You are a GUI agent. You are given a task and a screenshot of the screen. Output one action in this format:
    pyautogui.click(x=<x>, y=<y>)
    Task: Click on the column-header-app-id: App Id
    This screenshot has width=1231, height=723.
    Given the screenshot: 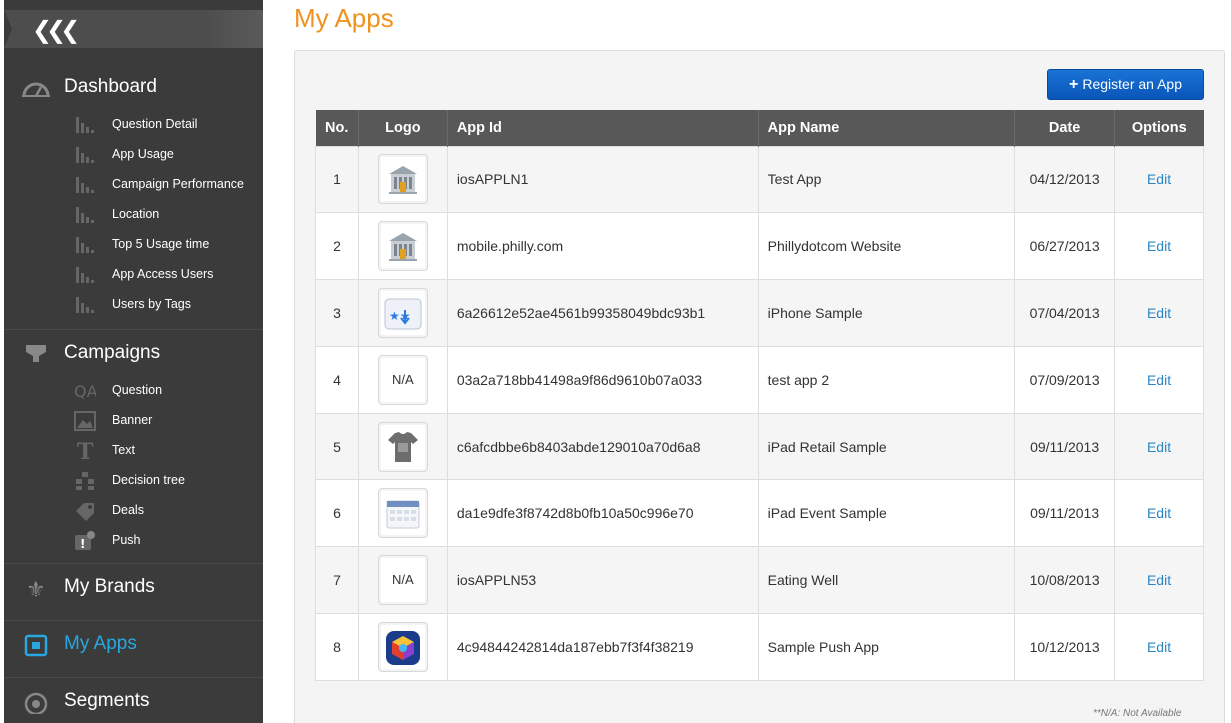 What is the action you would take?
    pyautogui.click(x=603, y=128)
    